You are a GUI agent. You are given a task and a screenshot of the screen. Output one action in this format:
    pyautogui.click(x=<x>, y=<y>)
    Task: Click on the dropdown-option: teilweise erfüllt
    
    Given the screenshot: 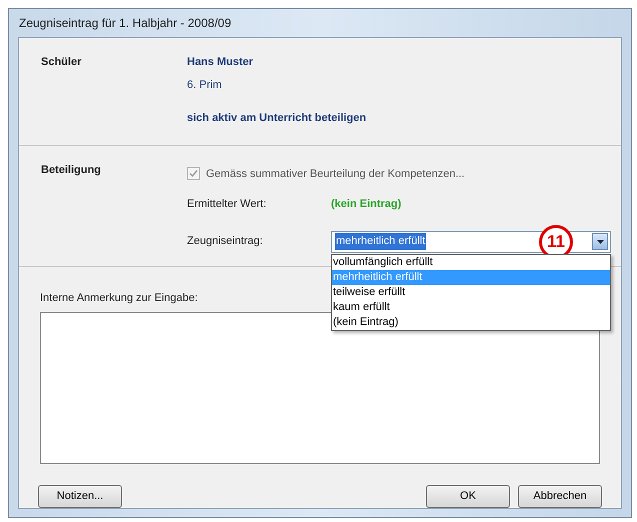 What is the action you would take?
    pyautogui.click(x=471, y=292)
    